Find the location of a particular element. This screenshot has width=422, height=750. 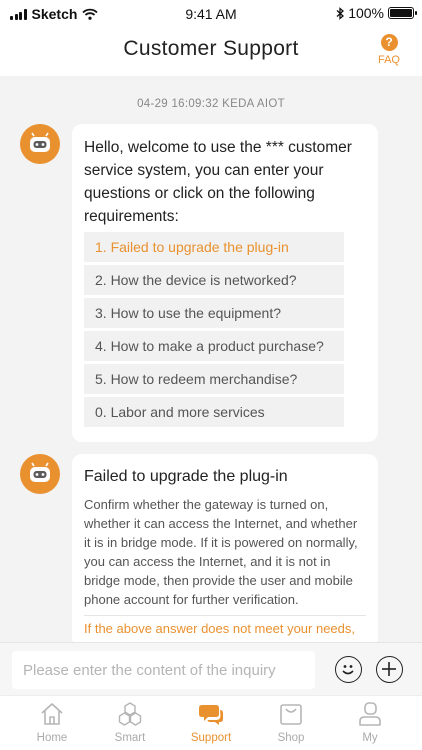

profile-icon is located at coordinates (370, 714).